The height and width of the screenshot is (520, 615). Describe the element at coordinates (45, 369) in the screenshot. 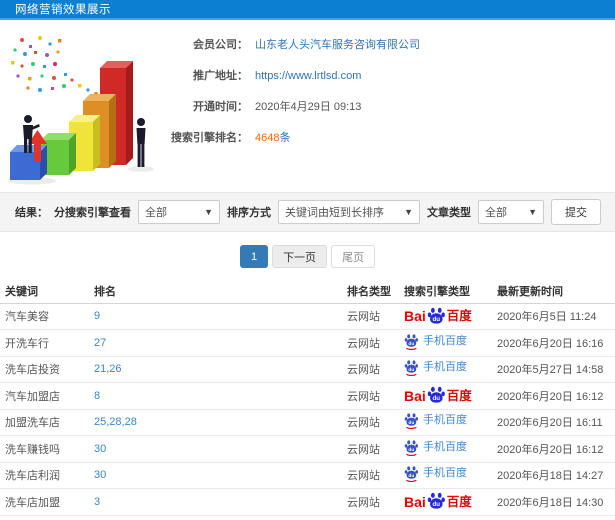

I see `keyword-cell: 洗车店投资` at that location.